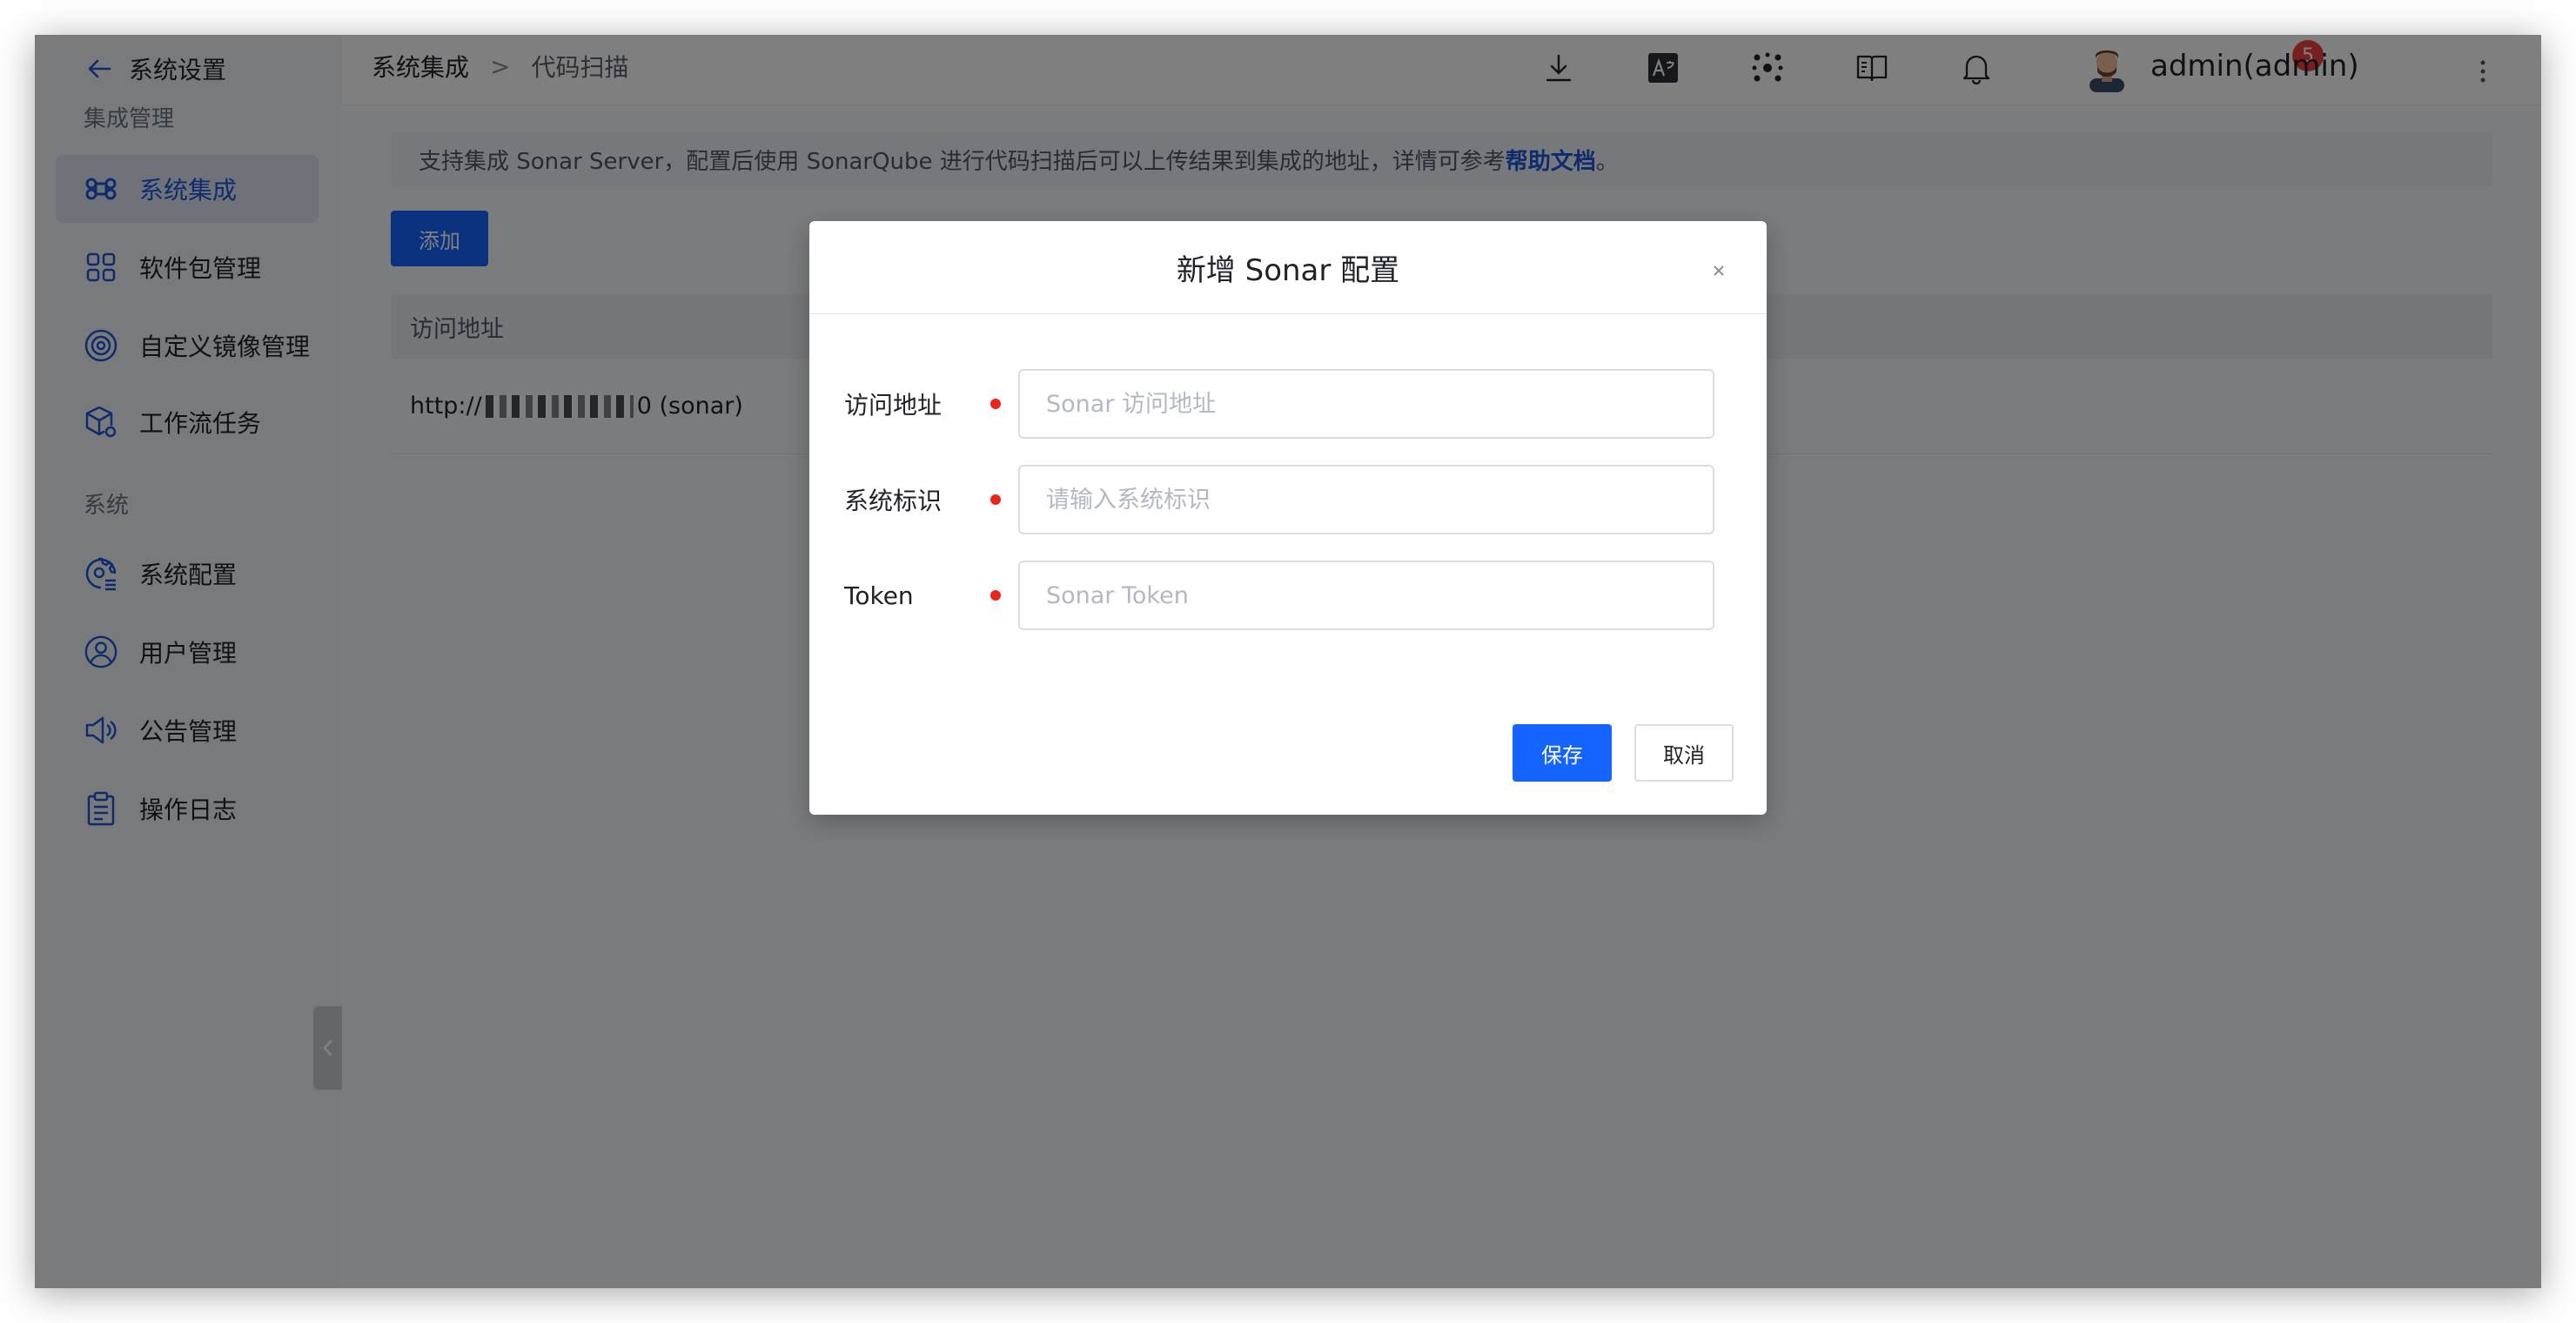  Describe the element at coordinates (1288, 267) in the screenshot. I see `dialog-title: 新增 Sonar 配置` at that location.